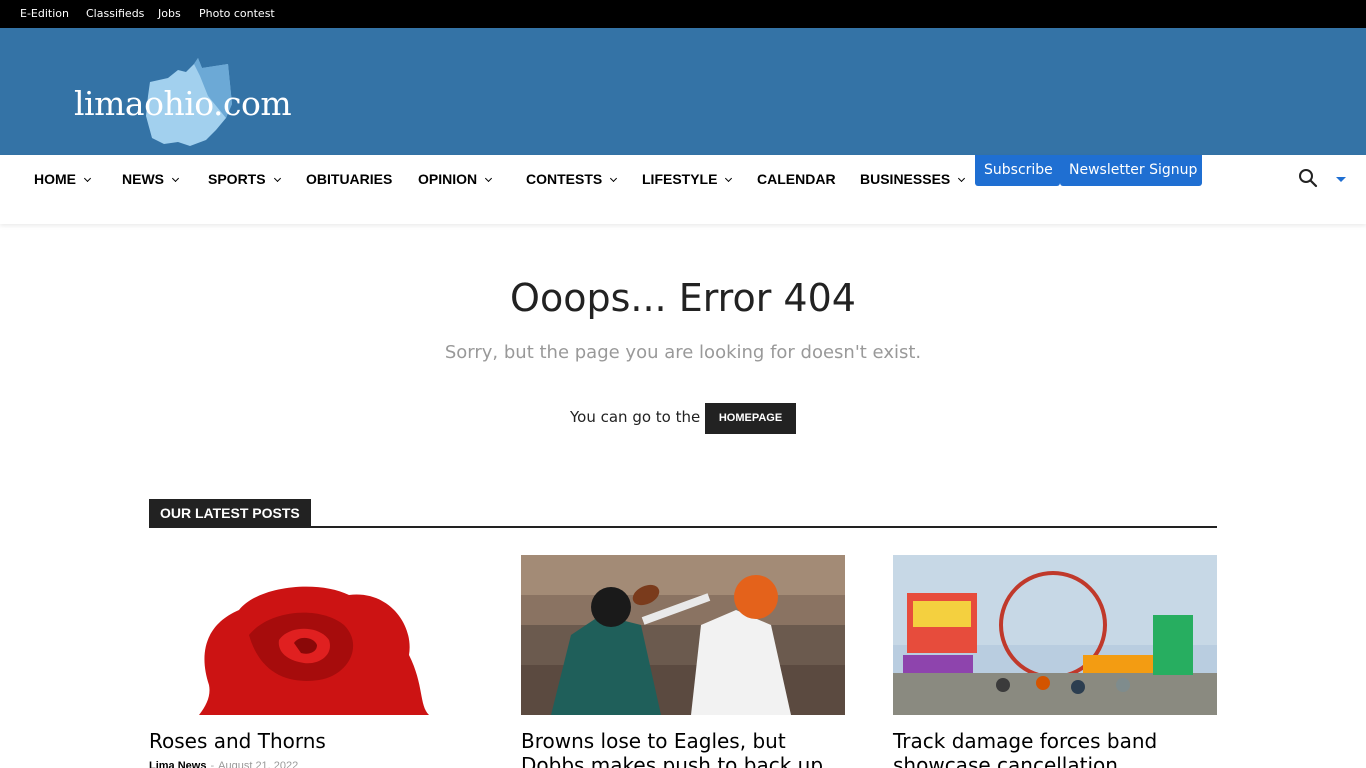 The height and width of the screenshot is (768, 1366). I want to click on top-link-jobs: Jobs, so click(169, 13).